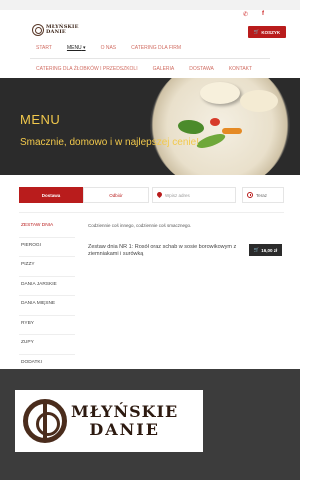 The width and height of the screenshot is (320, 480). I want to click on clock-icon, so click(250, 195).